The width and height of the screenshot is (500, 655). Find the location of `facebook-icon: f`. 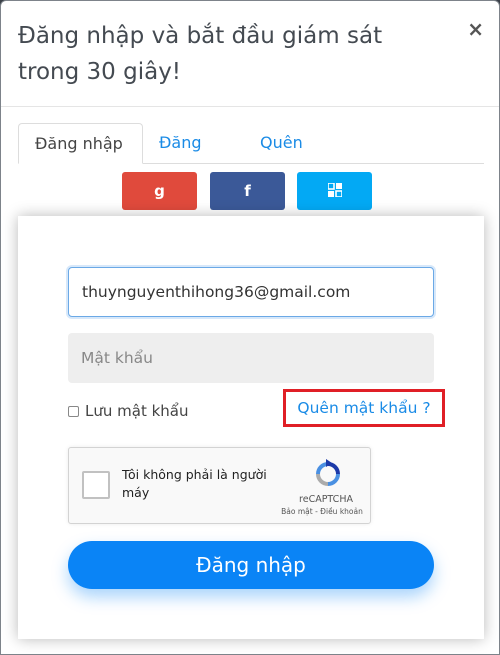

facebook-icon: f is located at coordinates (247, 191).